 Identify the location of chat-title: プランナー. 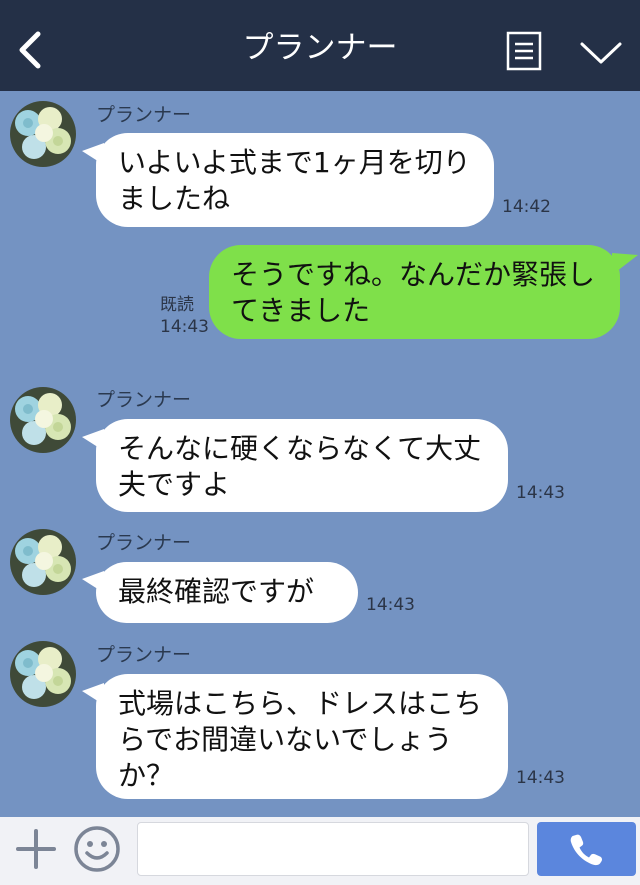
(320, 48).